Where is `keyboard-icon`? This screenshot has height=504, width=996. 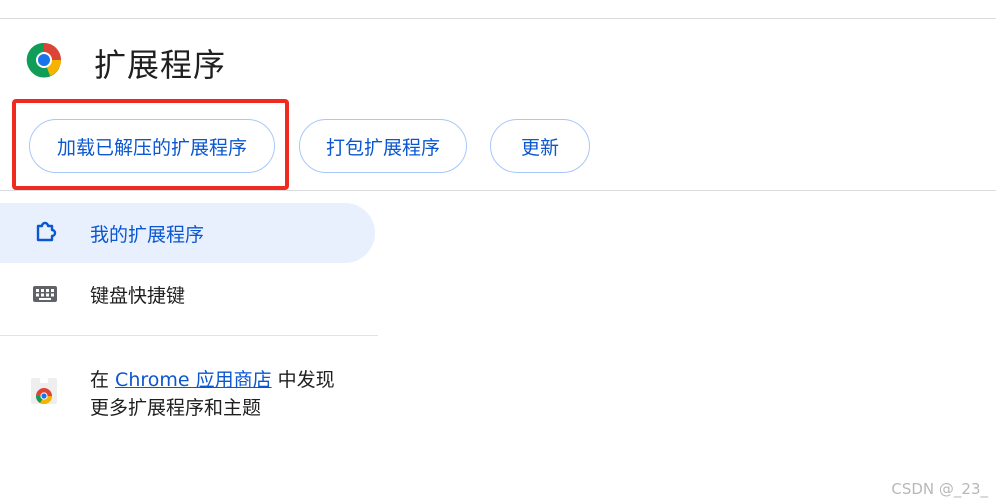 keyboard-icon is located at coordinates (45, 294).